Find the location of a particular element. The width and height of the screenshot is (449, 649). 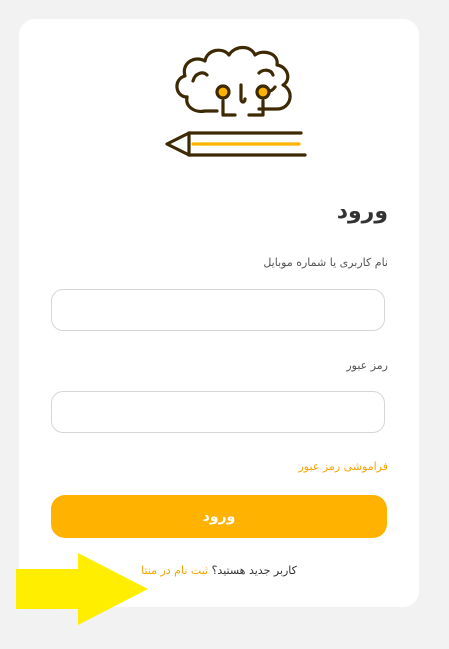

register-link: ثبت نام در منتا is located at coordinates (174, 570).